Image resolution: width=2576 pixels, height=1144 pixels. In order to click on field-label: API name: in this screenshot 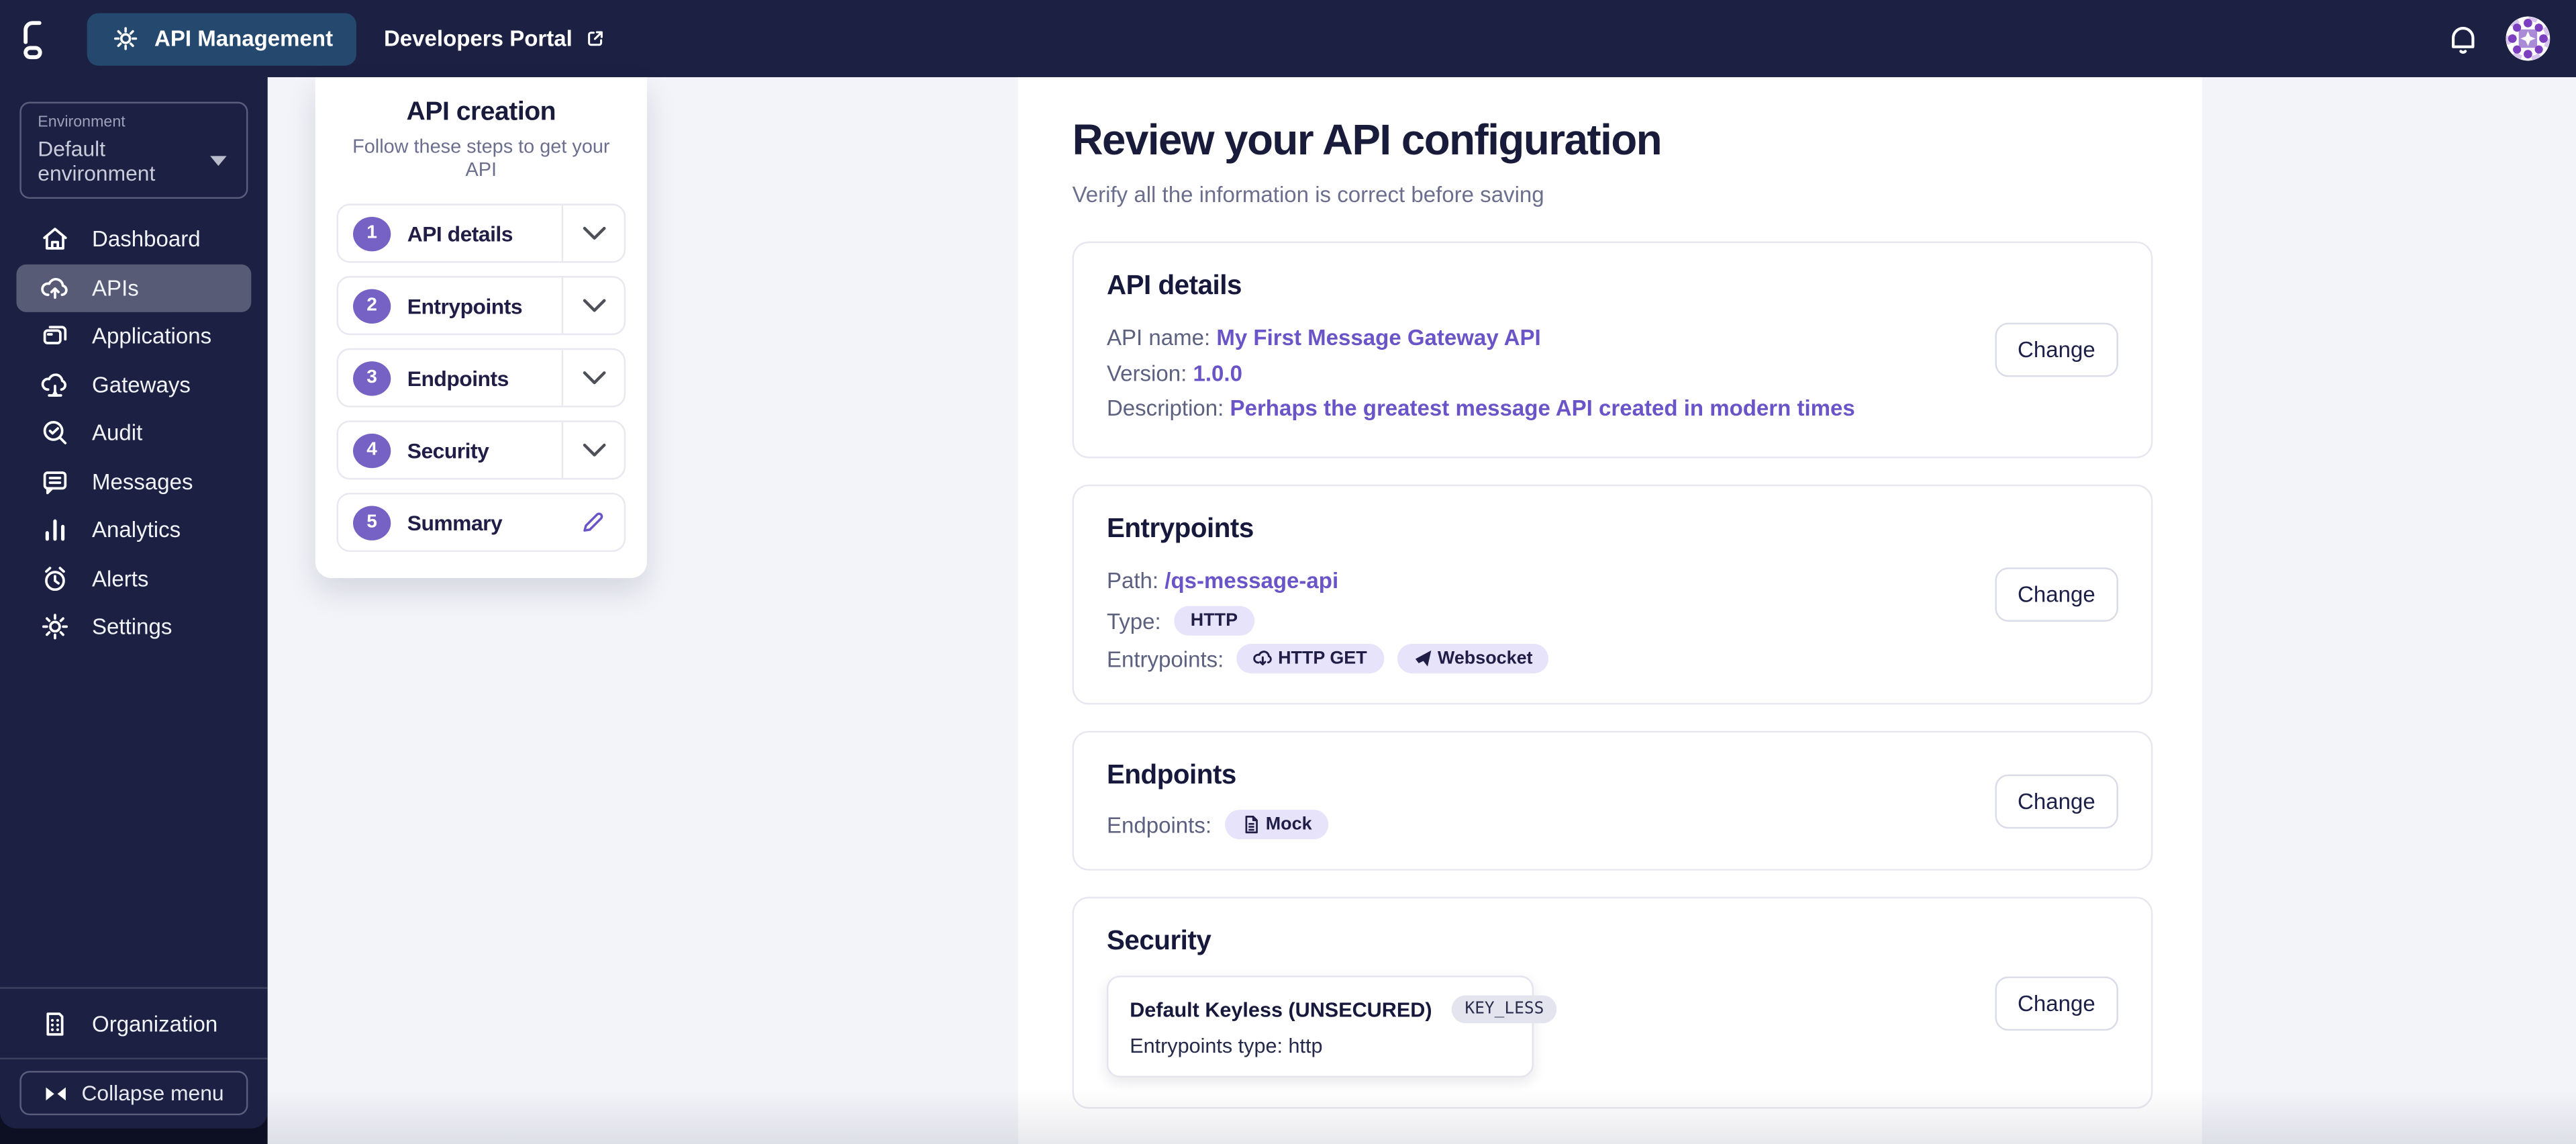, I will do `click(1158, 338)`.